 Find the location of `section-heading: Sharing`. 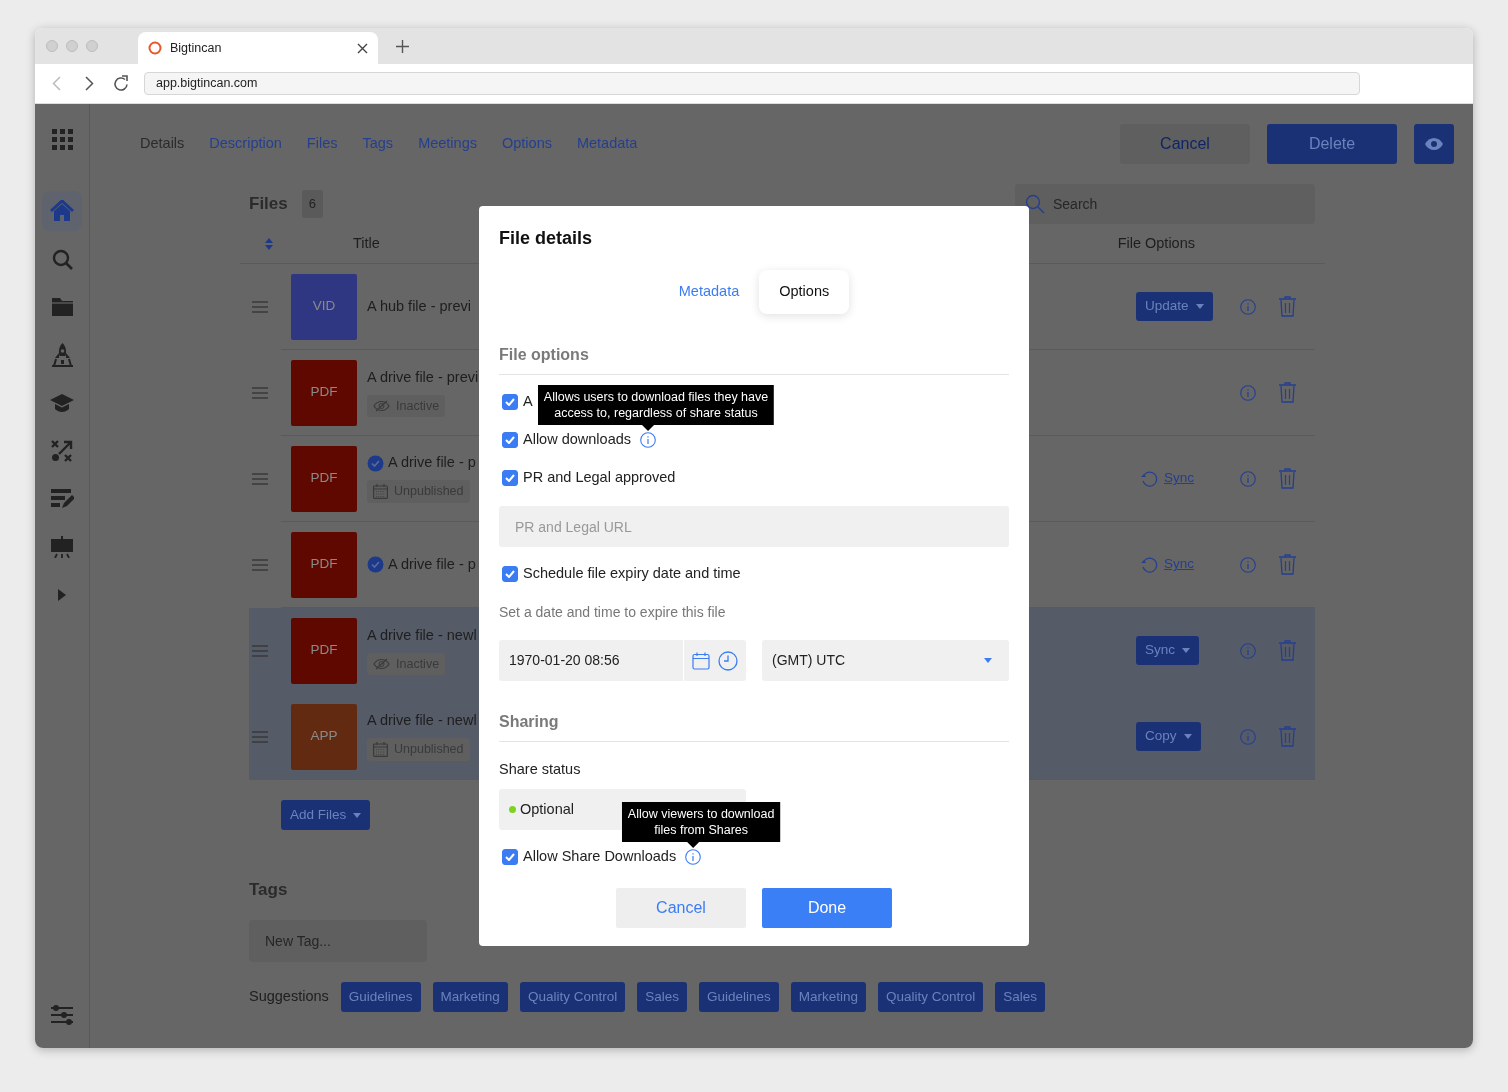

section-heading: Sharing is located at coordinates (754, 726).